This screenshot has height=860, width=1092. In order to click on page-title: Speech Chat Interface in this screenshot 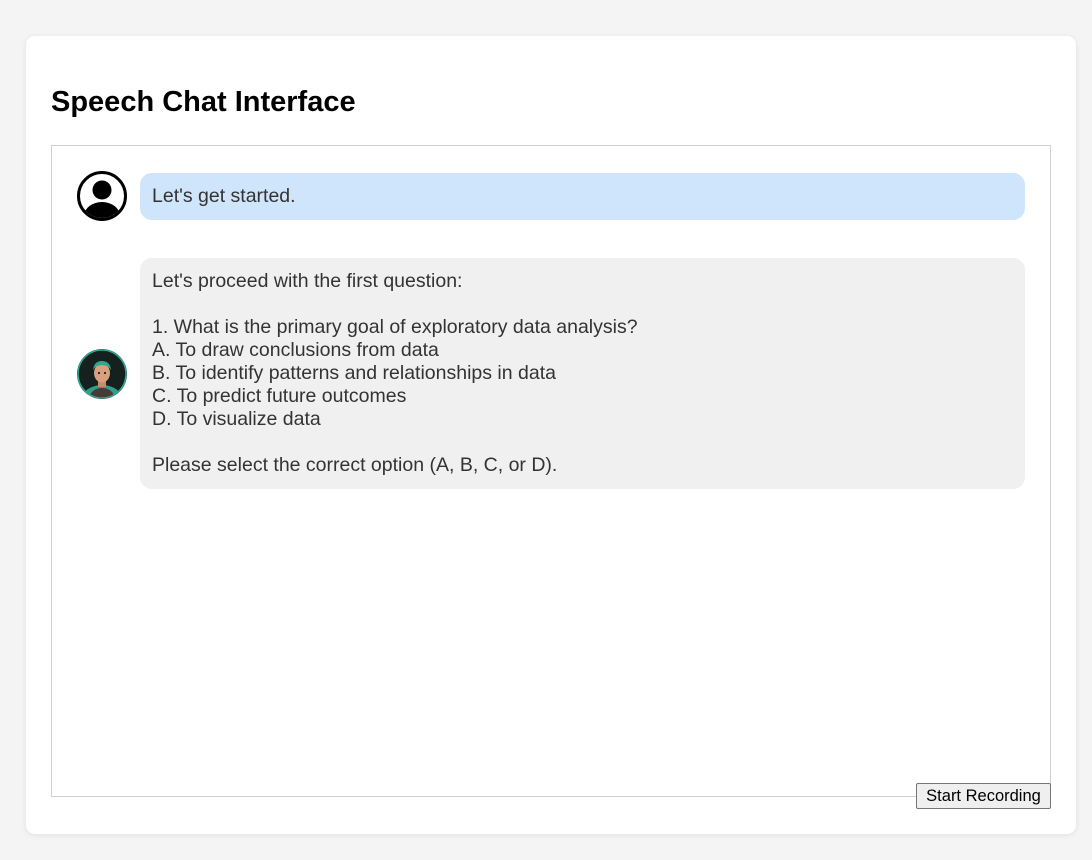, I will do `click(203, 102)`.